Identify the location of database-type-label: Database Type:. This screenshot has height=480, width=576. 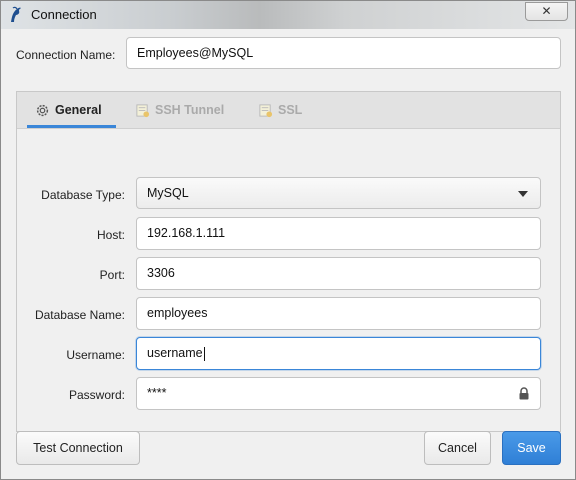
(83, 195).